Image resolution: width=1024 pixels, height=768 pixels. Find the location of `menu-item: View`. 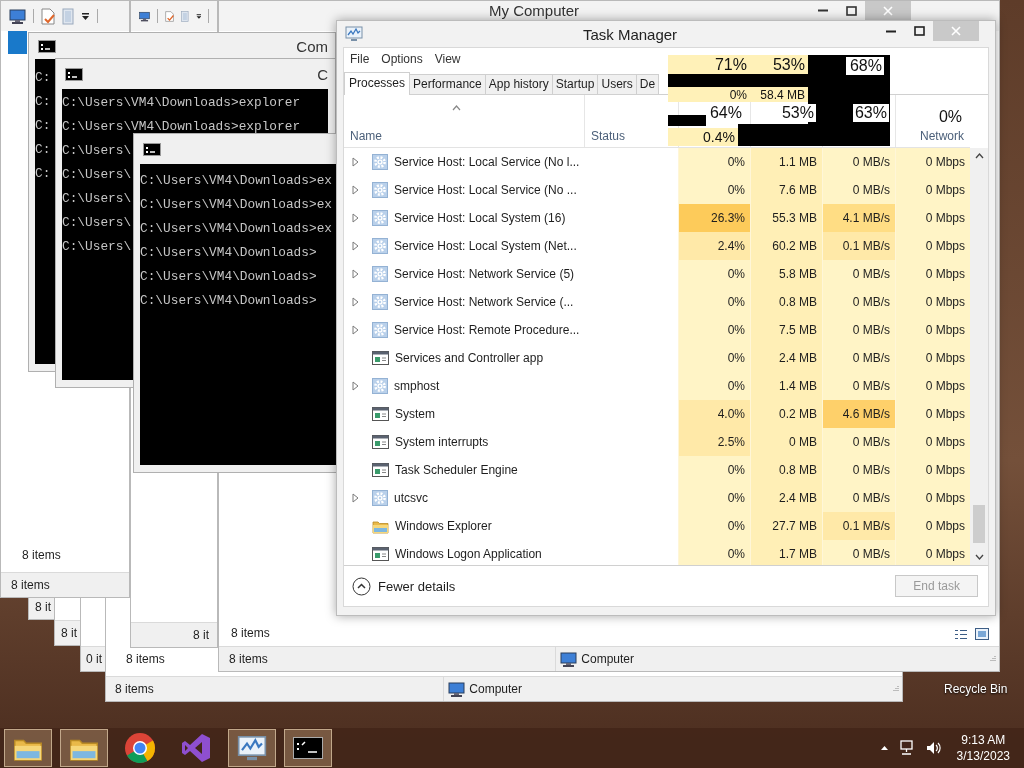

menu-item: View is located at coordinates (447, 59).